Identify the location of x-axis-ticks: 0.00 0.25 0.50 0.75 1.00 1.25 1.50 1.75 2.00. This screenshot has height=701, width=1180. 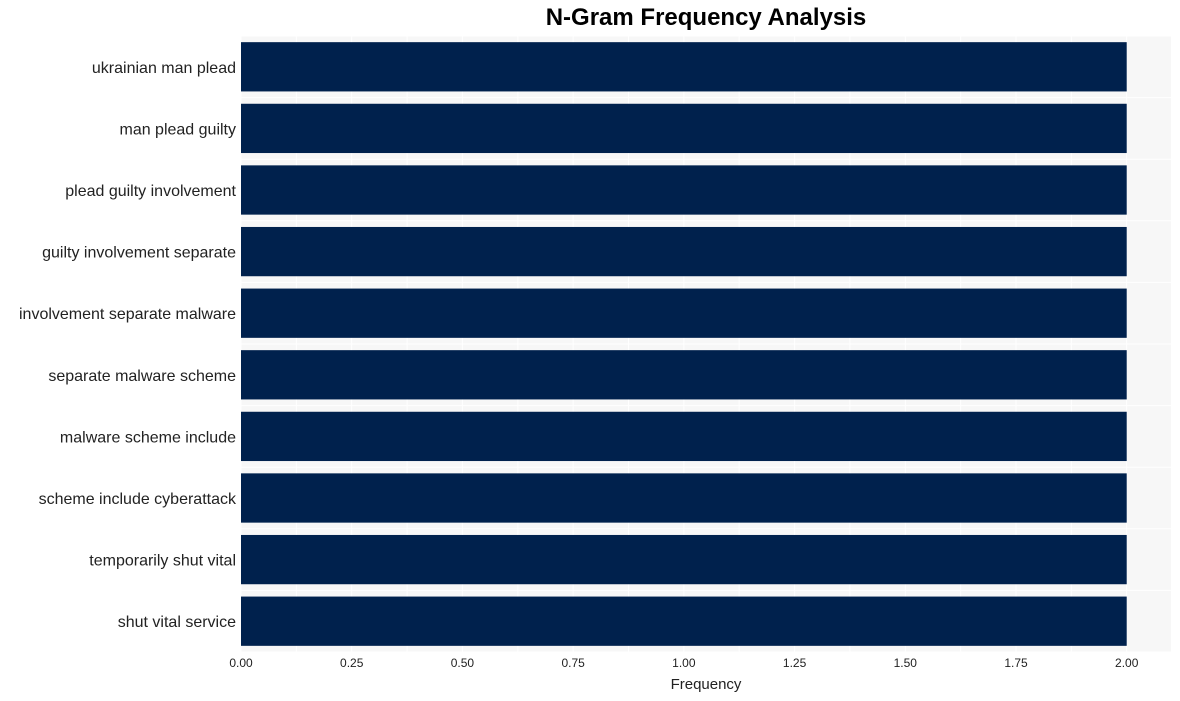
(683, 663).